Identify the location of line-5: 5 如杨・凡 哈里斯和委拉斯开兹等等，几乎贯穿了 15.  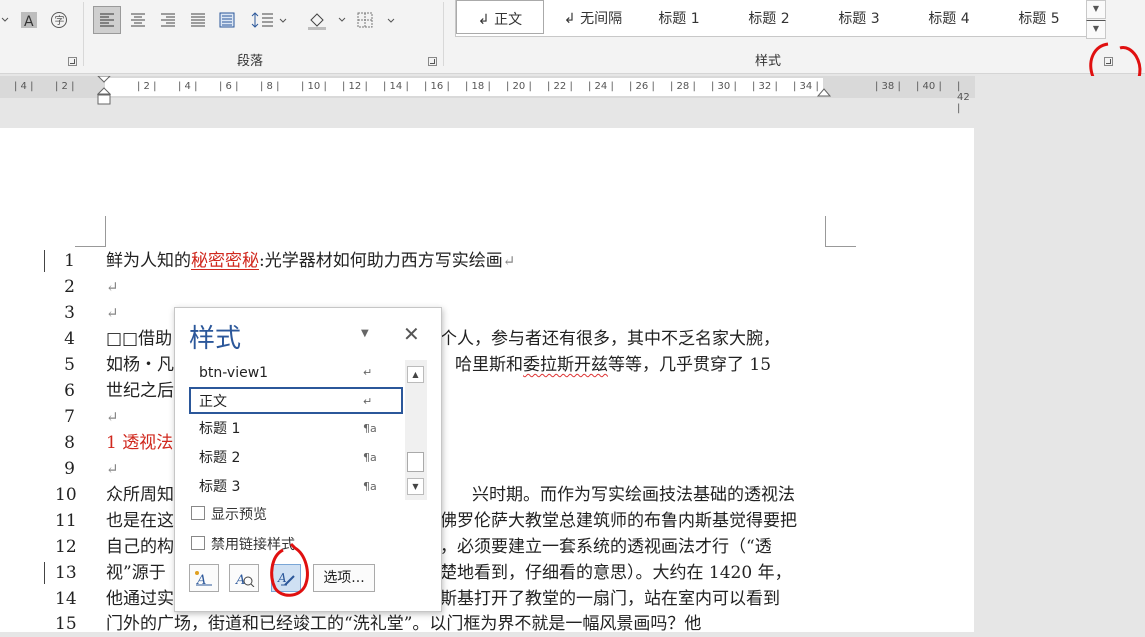
(487, 365).